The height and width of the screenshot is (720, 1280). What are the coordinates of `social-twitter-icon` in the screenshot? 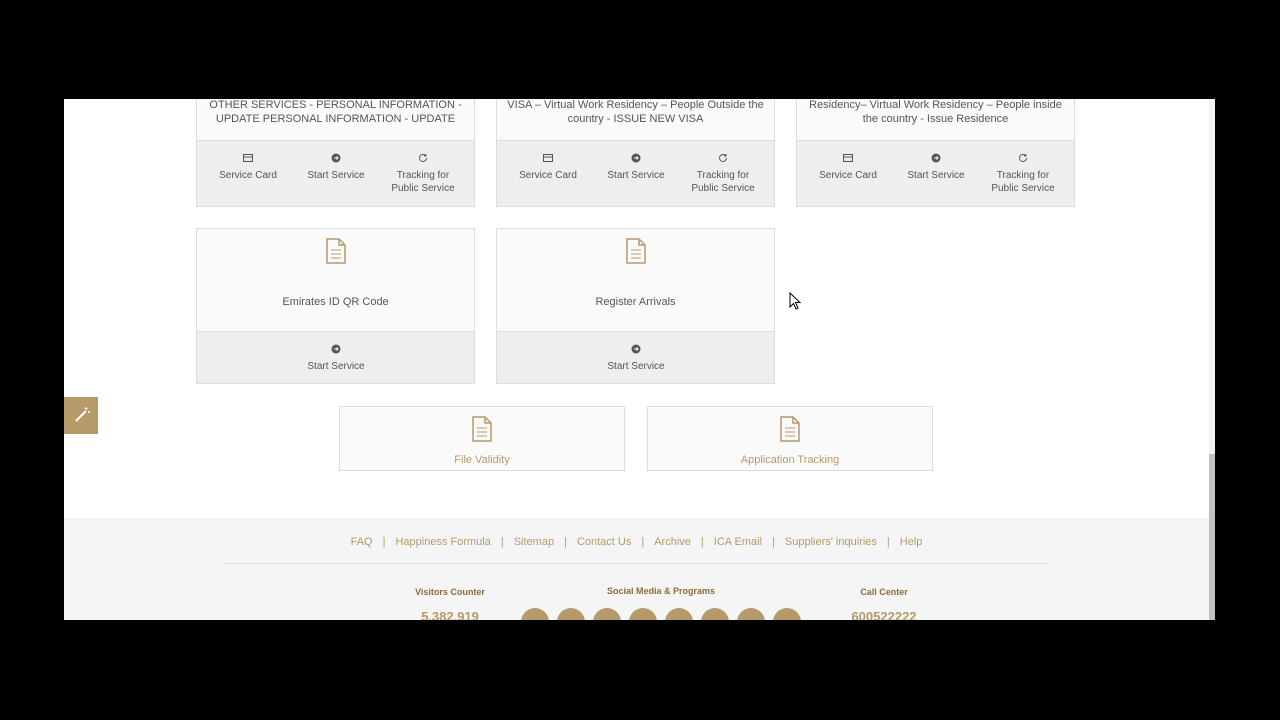 It's located at (571, 614).